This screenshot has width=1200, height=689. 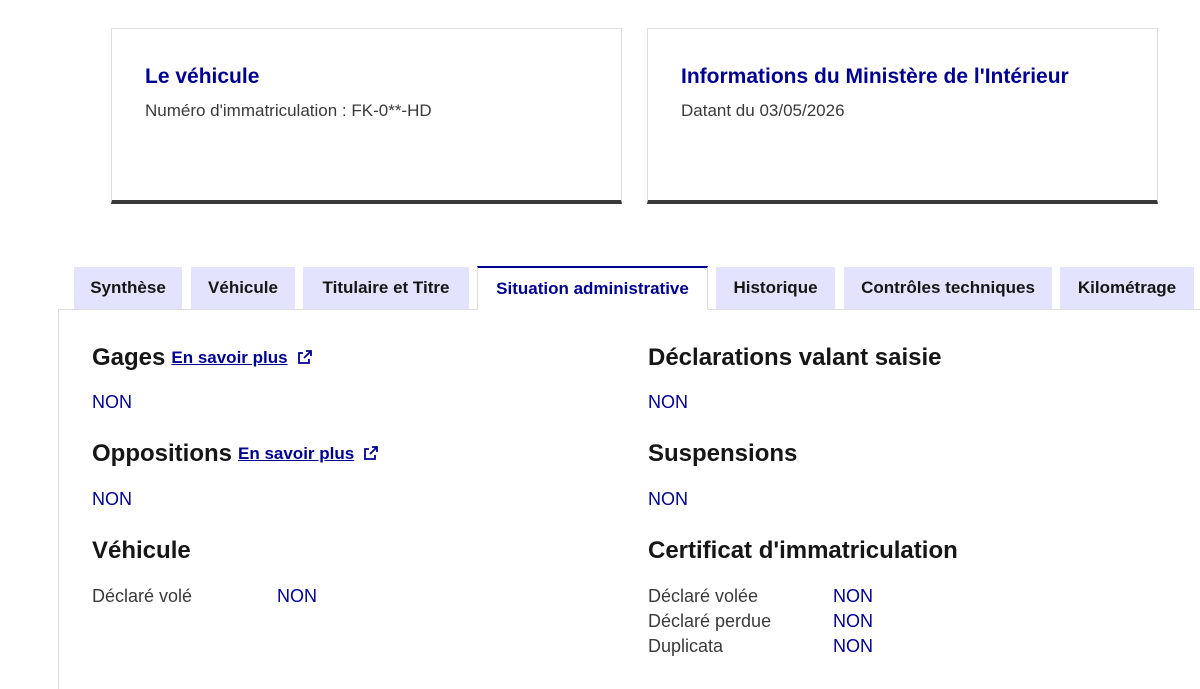 I want to click on gages-learn-more-link: En savoir plus, so click(x=241, y=357).